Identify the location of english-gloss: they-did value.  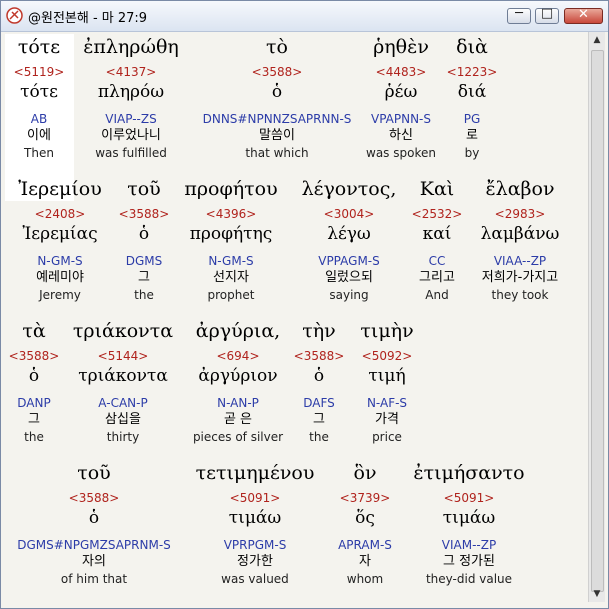
(469, 579).